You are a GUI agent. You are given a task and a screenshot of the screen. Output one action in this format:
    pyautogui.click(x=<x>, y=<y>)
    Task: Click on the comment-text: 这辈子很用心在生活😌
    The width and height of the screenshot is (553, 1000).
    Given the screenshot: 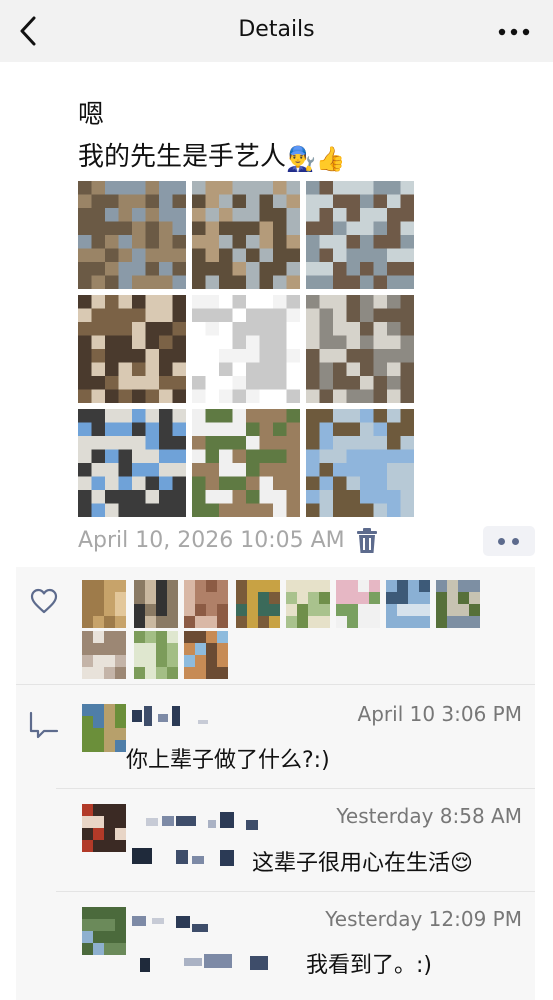 What is the action you would take?
    pyautogui.click(x=362, y=863)
    